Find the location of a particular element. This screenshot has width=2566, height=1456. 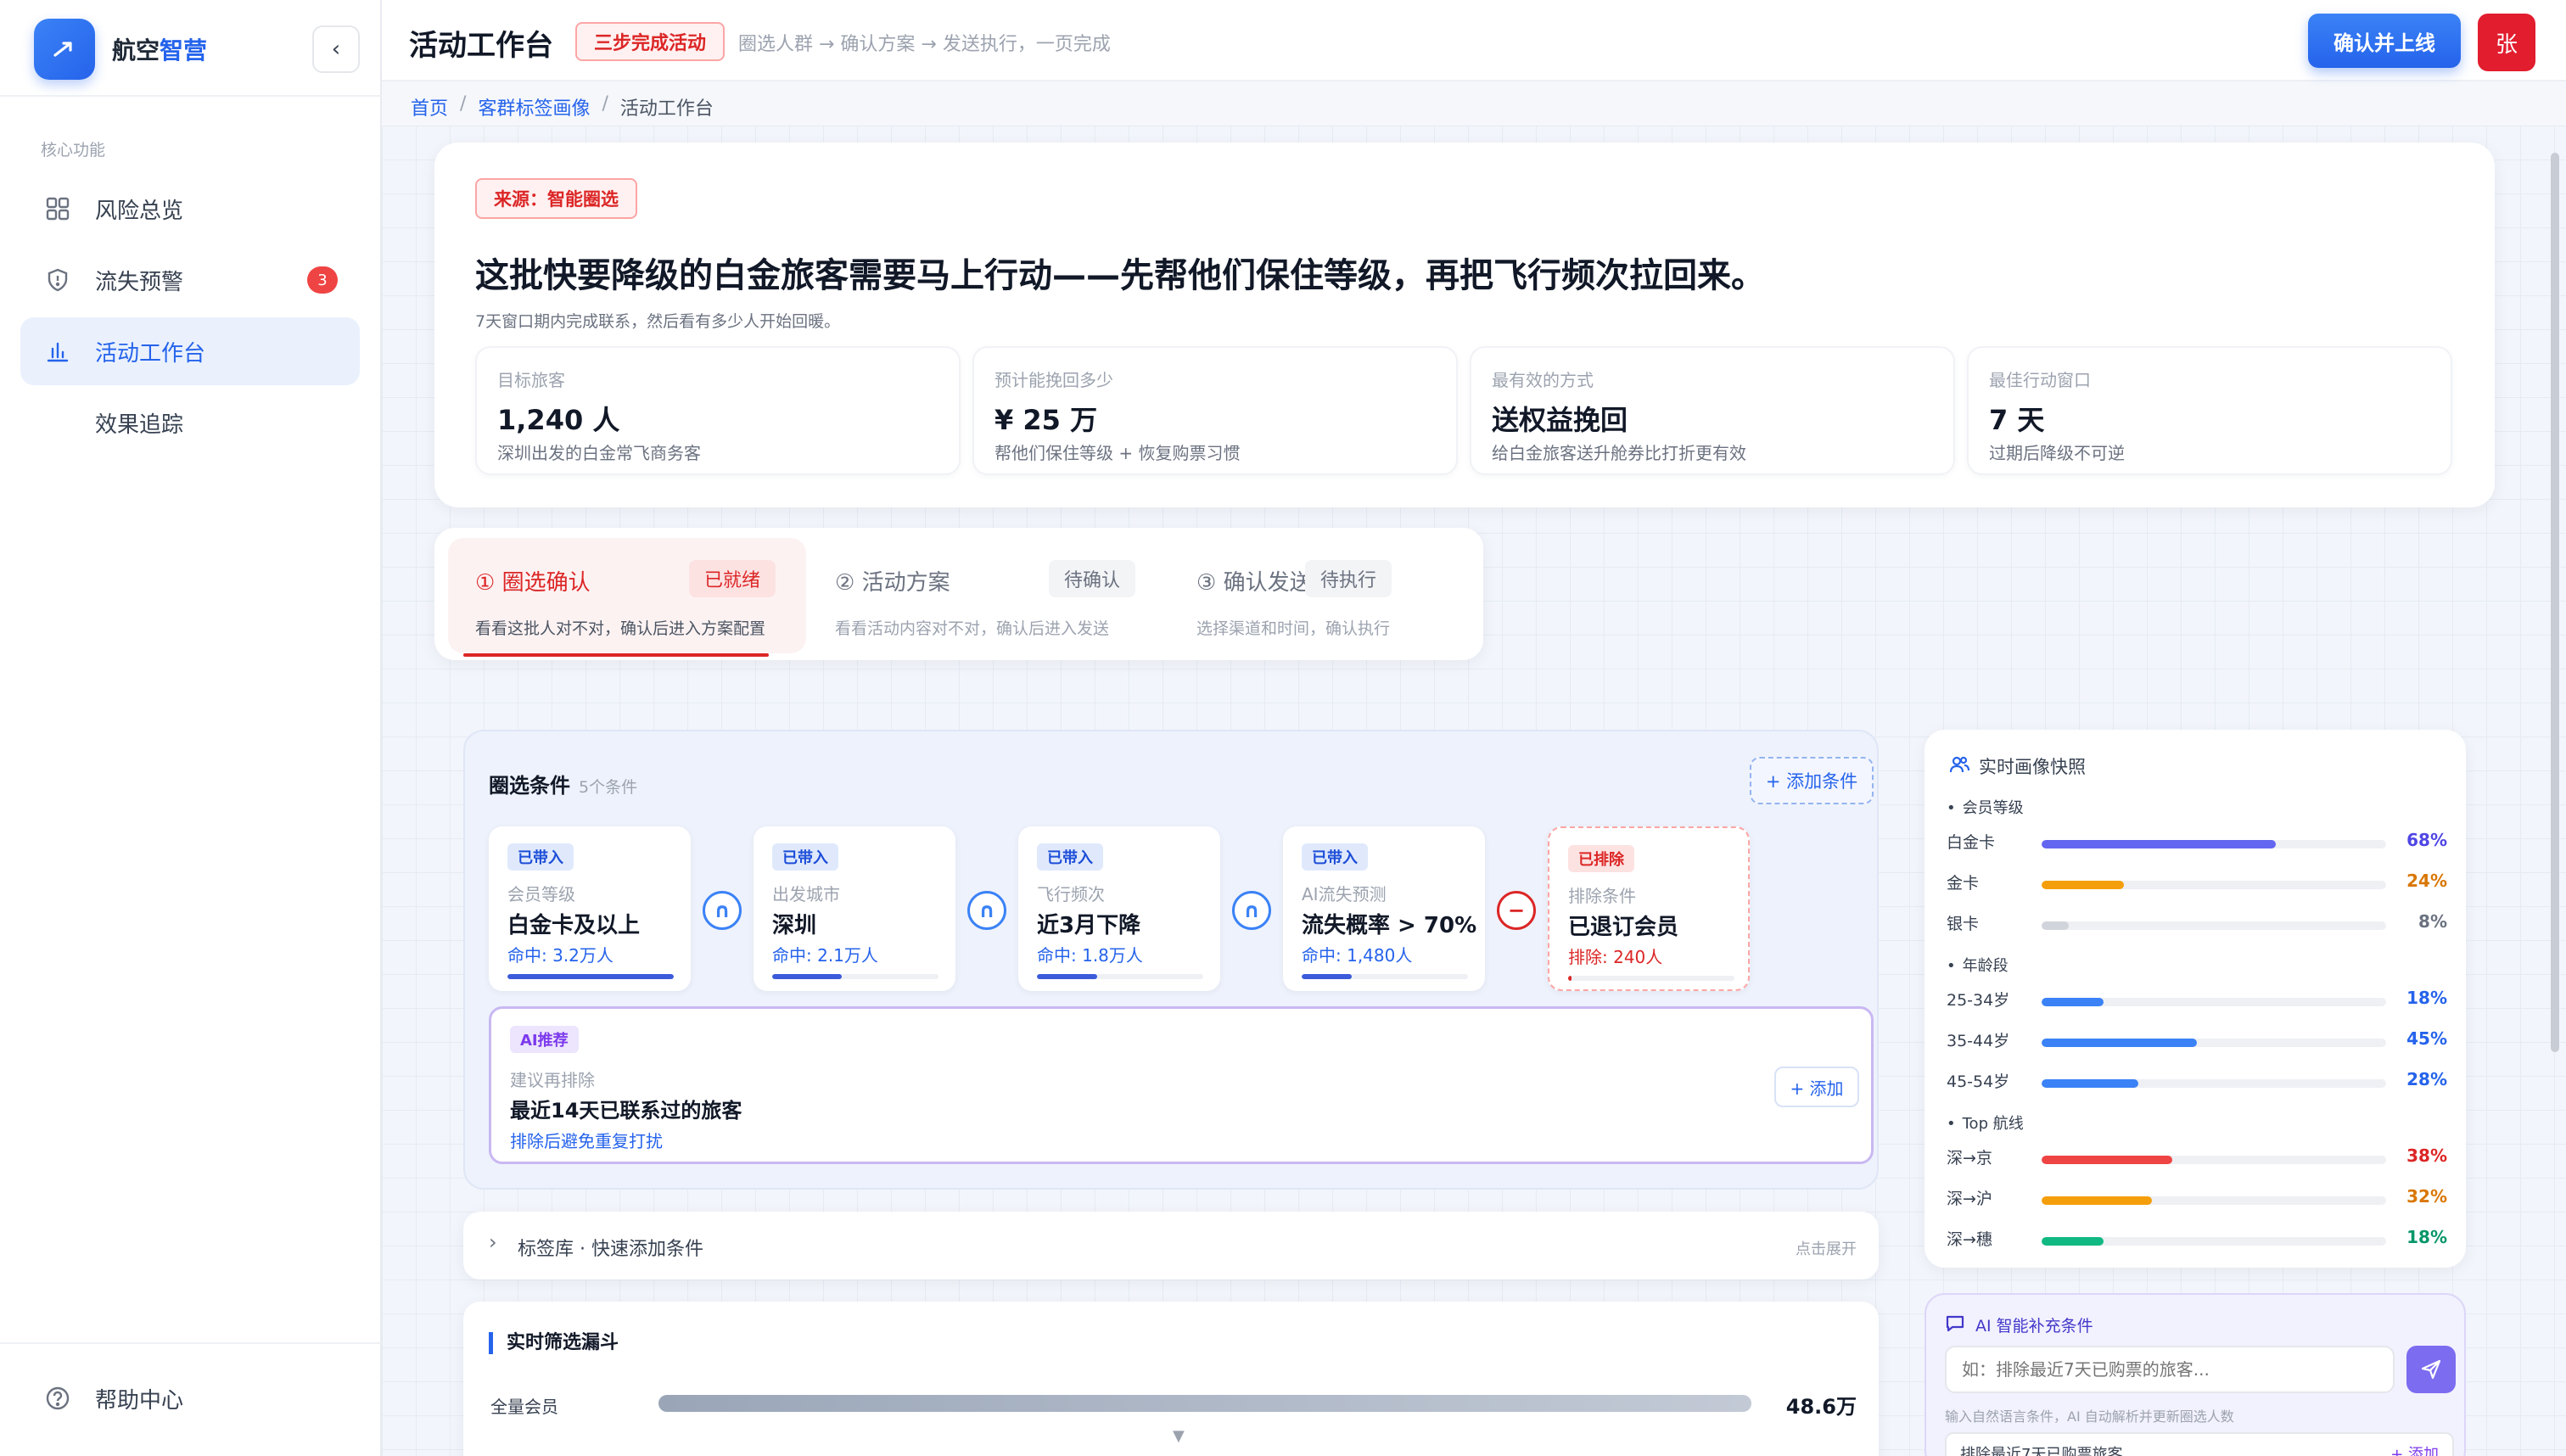

snapshot-row-label: 深→沪 is located at coordinates (1969, 1199).